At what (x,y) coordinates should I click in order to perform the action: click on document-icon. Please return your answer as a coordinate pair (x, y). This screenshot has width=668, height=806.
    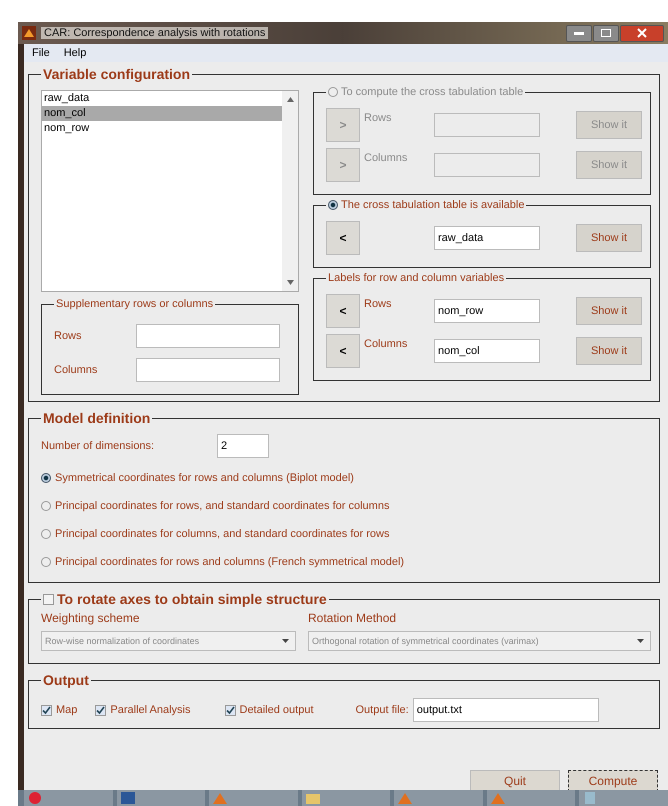
    Looking at the image, I should click on (127, 798).